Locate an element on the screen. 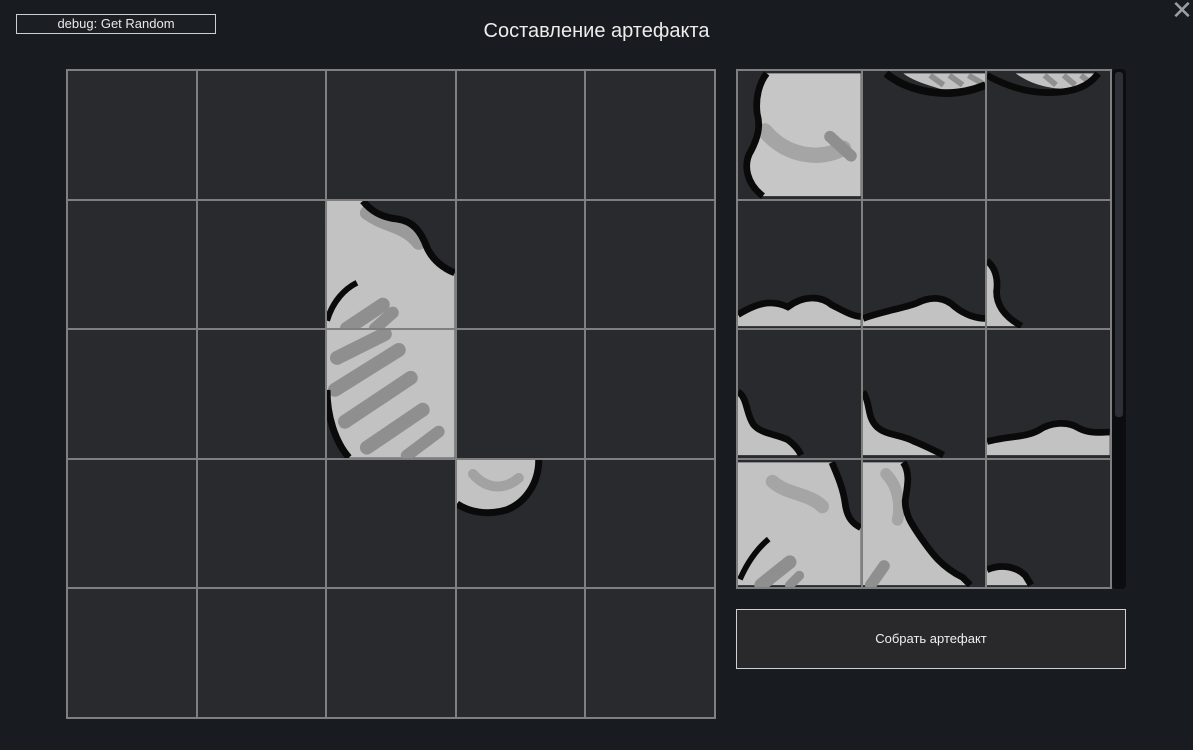 The width and height of the screenshot is (1193, 750). inventory-scrollbar is located at coordinates (1119, 329).